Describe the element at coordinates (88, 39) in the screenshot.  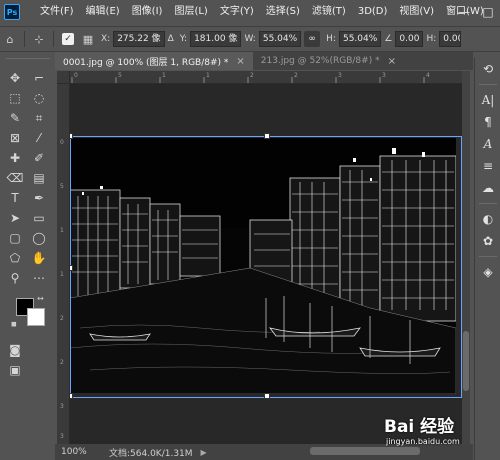
I see `grid-icon: ▦` at that location.